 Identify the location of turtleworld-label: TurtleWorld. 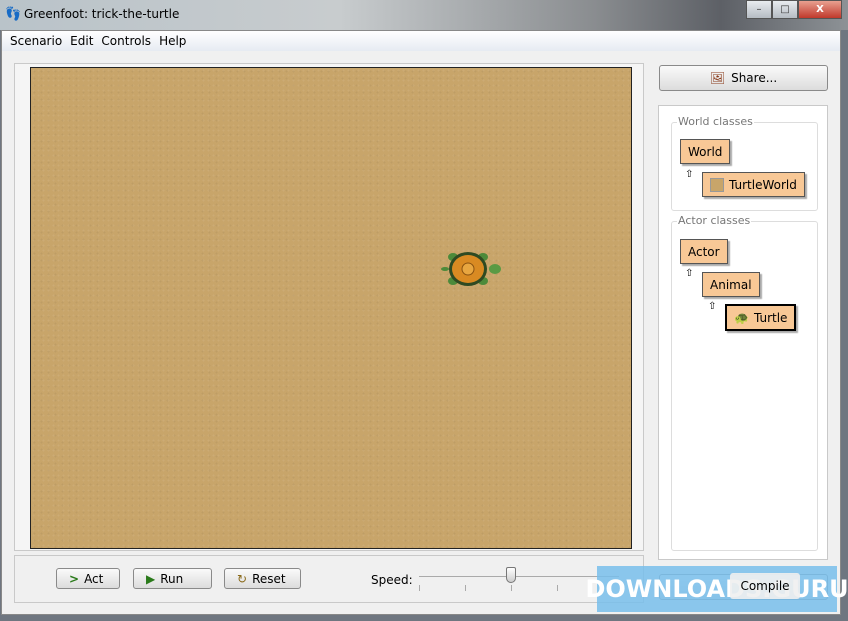
(763, 184).